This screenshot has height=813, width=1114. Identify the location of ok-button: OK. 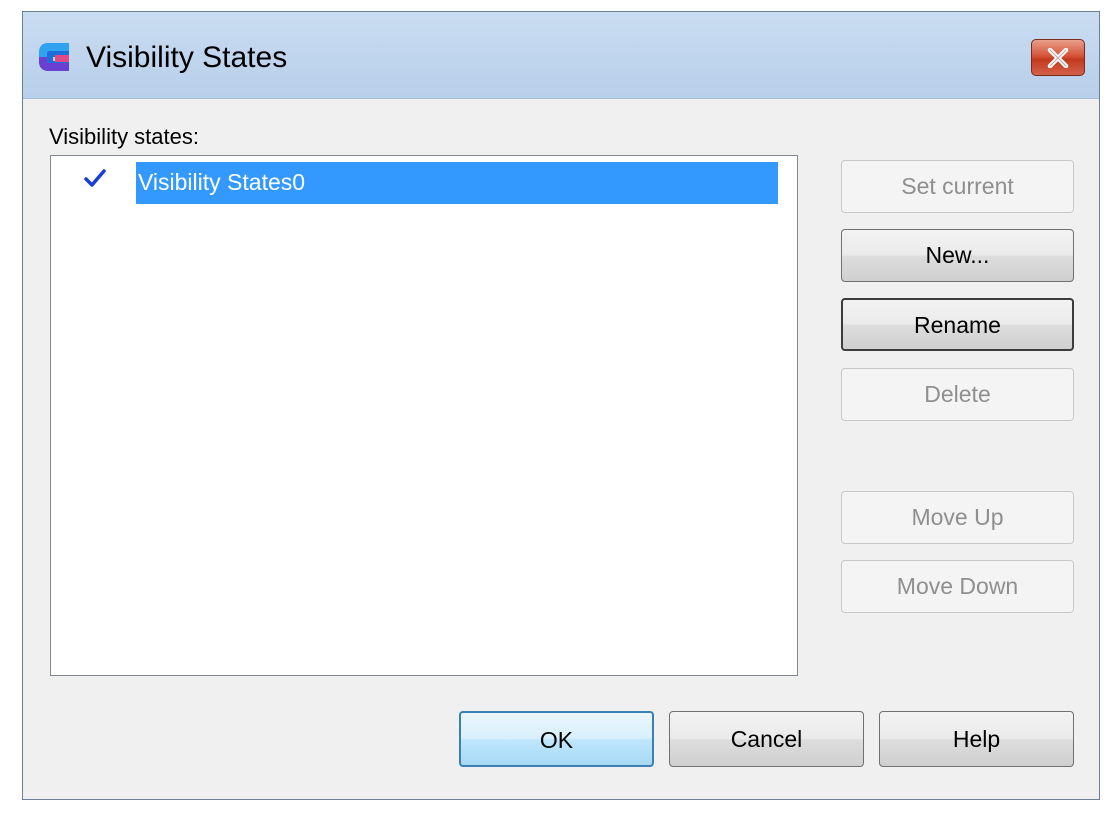
(556, 739).